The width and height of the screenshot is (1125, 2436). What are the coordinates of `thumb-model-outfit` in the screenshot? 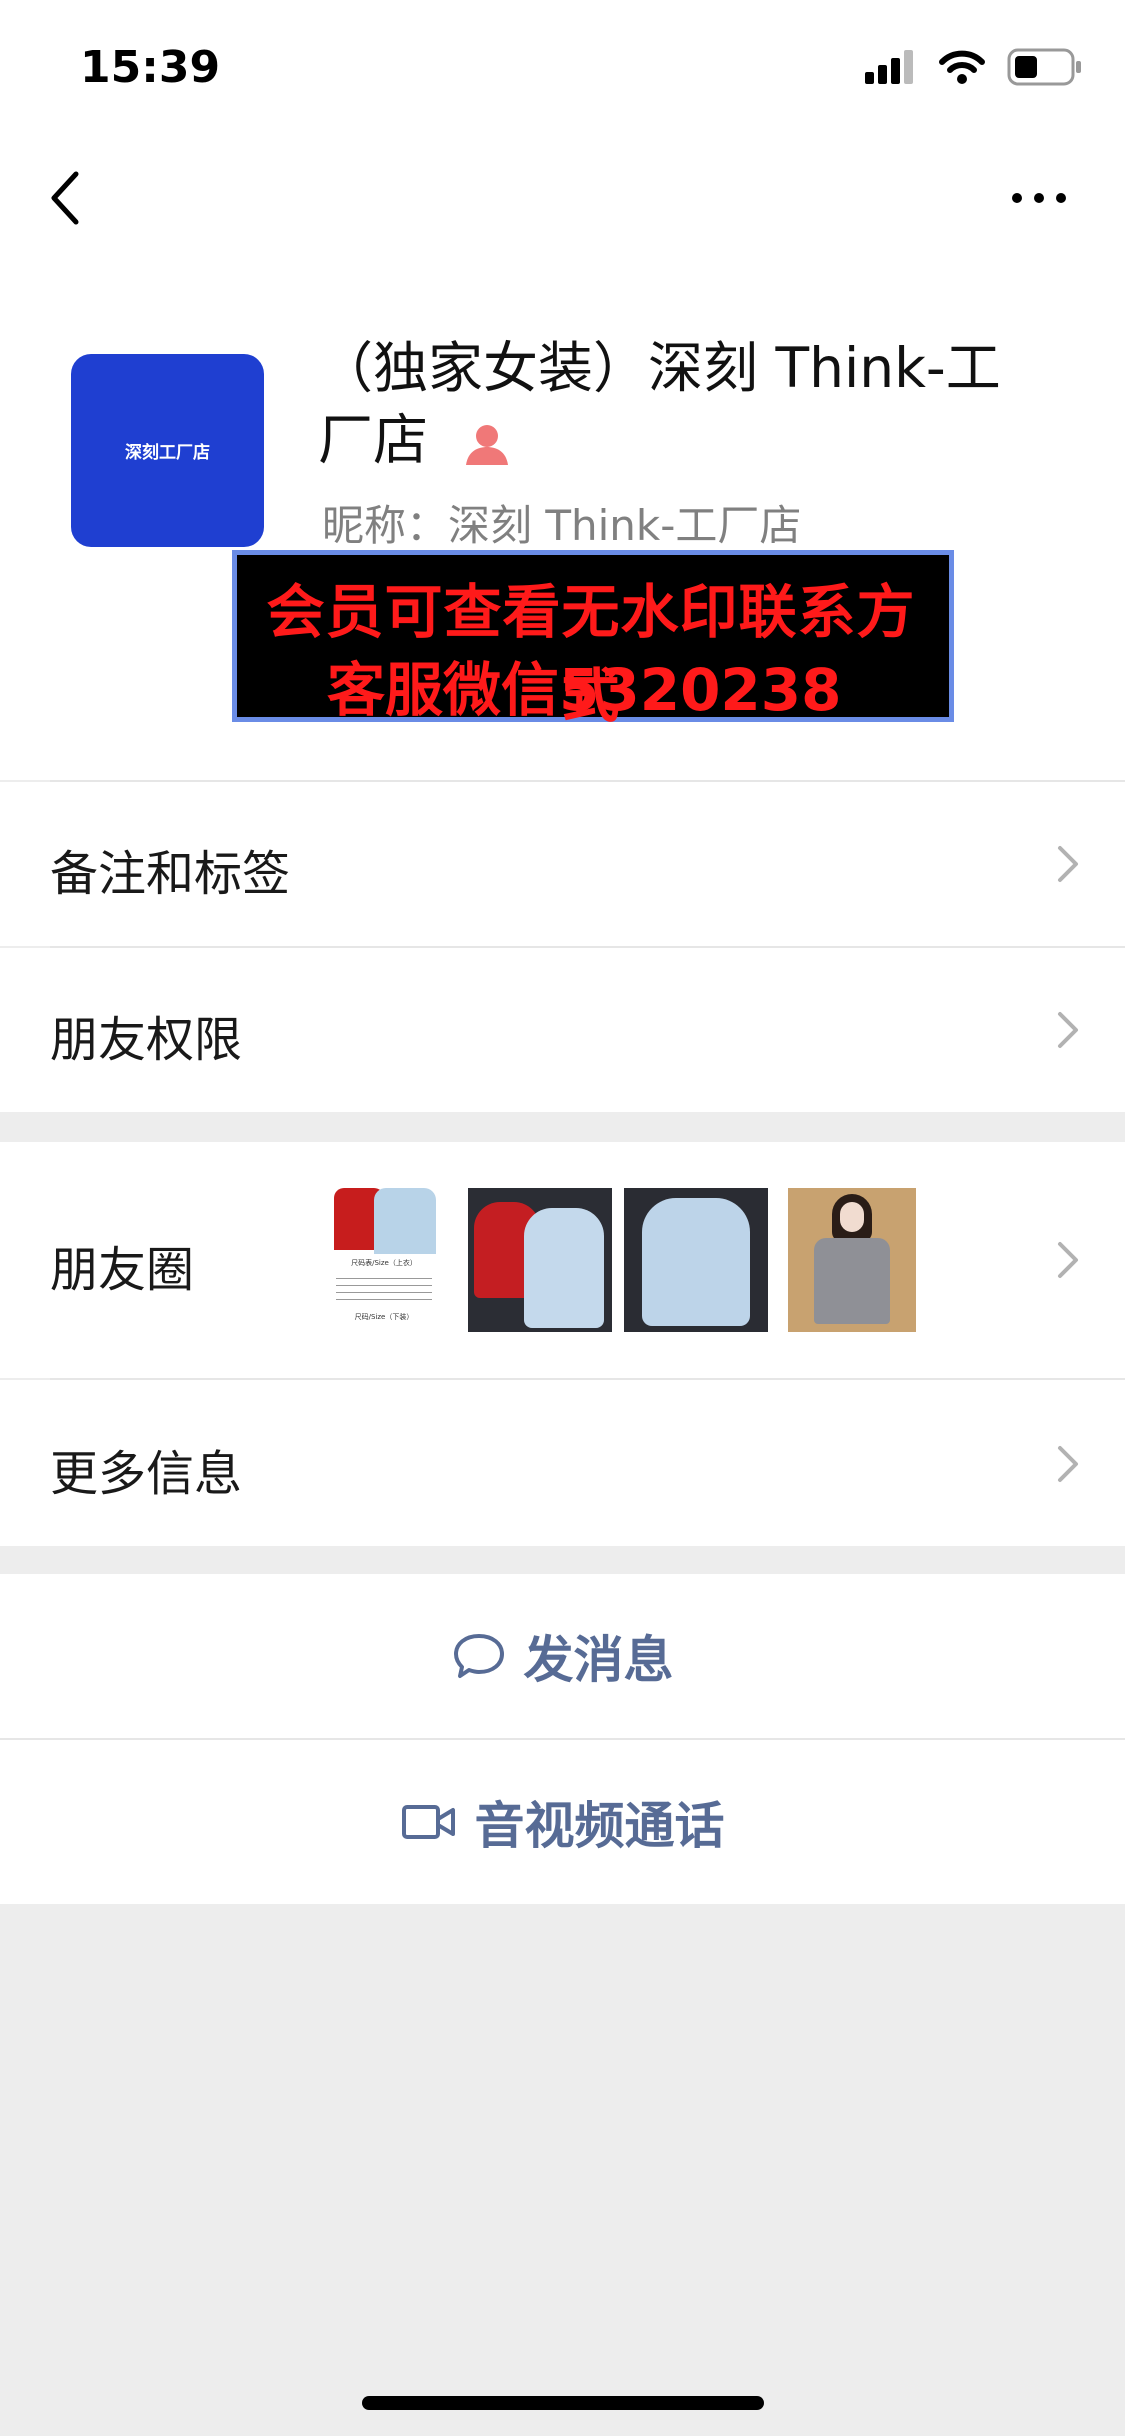 It's located at (852, 1281).